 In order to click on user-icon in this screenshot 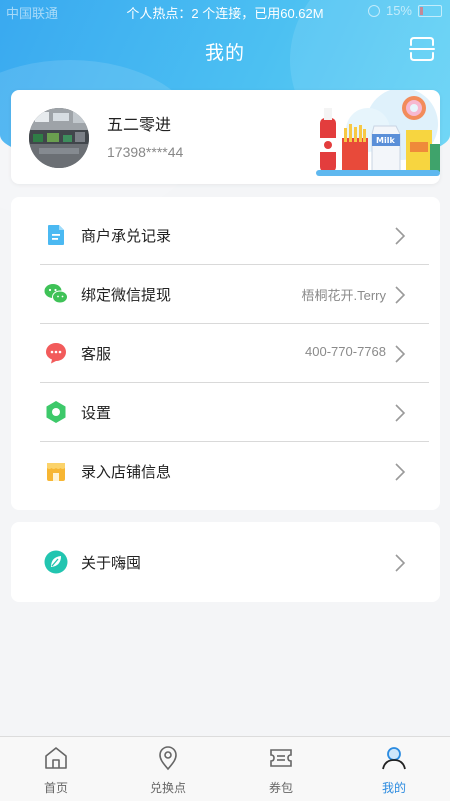, I will do `click(394, 758)`.